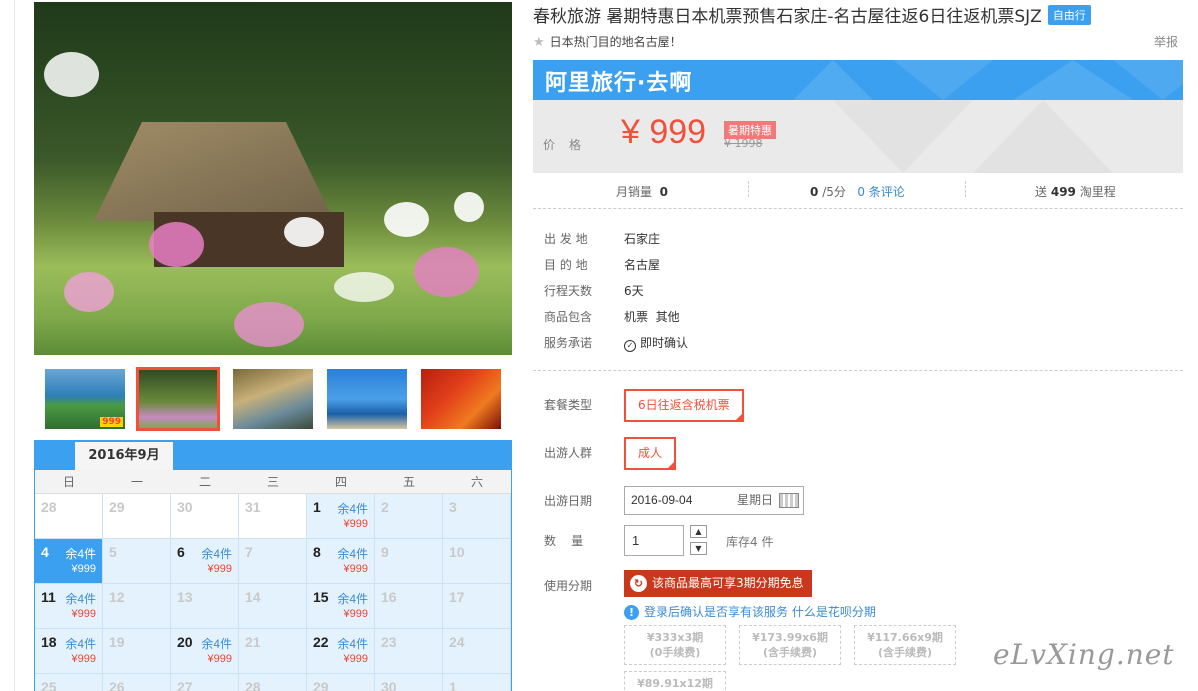 The width and height of the screenshot is (1198, 691). What do you see at coordinates (273, 455) in the screenshot?
I see `calendar-header: 2016年9月` at bounding box center [273, 455].